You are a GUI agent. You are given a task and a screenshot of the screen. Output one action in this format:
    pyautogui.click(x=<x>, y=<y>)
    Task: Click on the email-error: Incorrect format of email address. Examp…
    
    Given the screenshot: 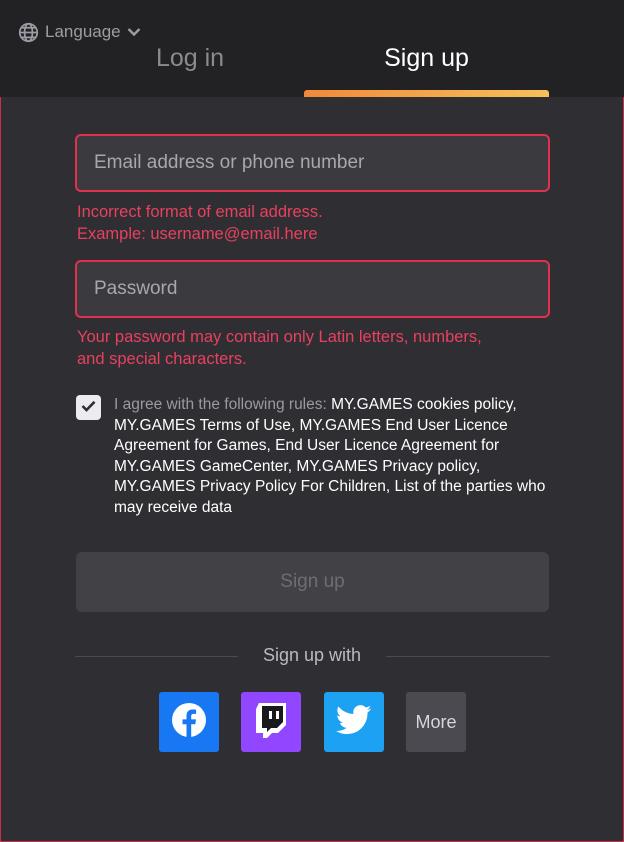 What is the action you would take?
    pyautogui.click(x=312, y=223)
    